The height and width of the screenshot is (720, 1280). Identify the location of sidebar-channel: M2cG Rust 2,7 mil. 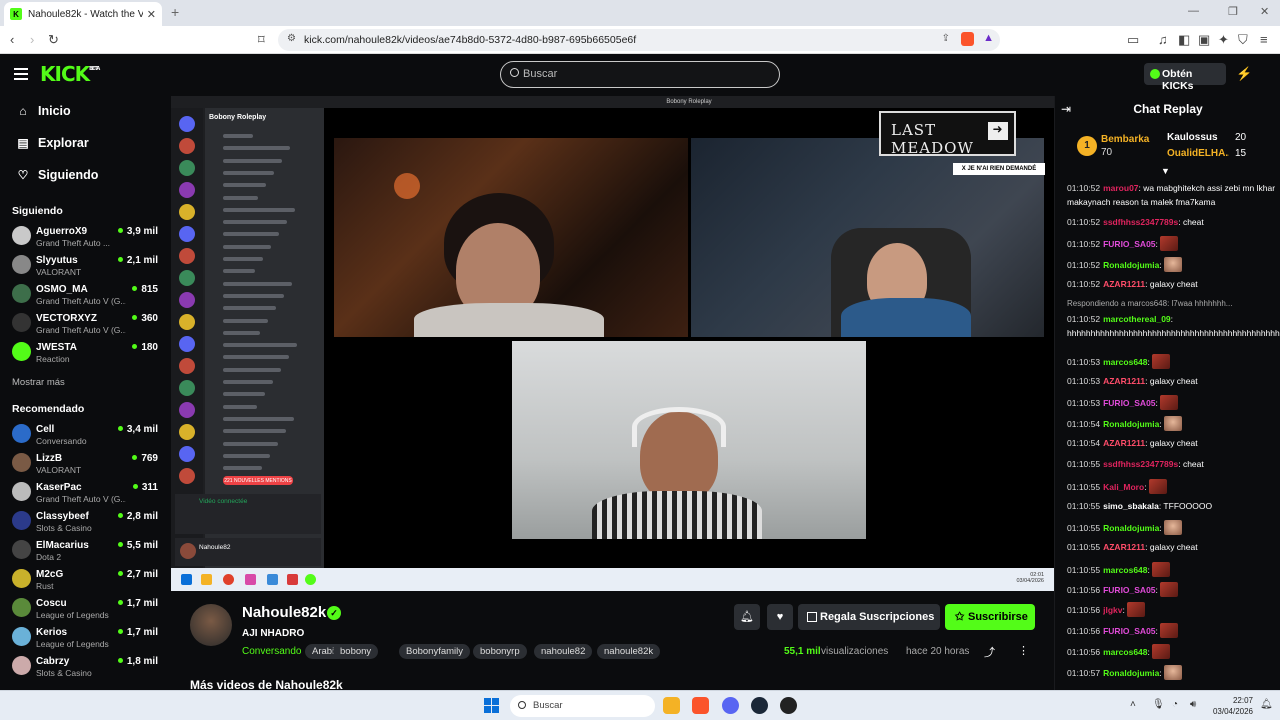
(87, 580).